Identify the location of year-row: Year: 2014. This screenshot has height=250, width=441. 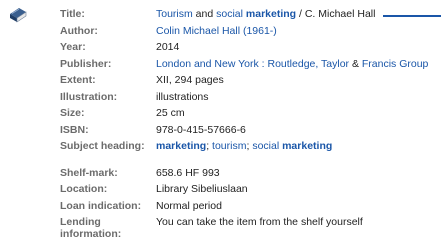
(244, 49).